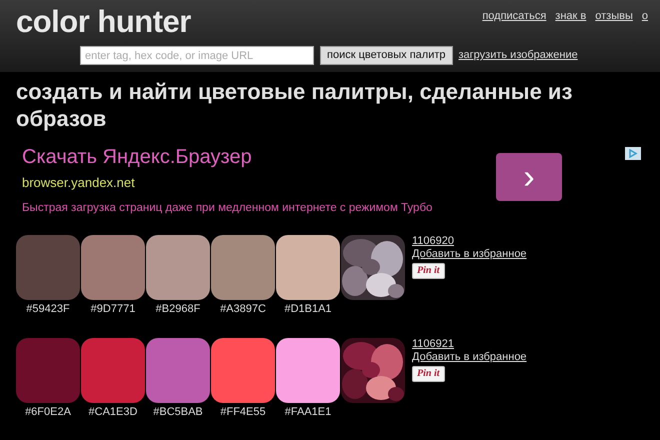  What do you see at coordinates (386, 55) in the screenshot?
I see `search-button: поиск цветовых палитр` at bounding box center [386, 55].